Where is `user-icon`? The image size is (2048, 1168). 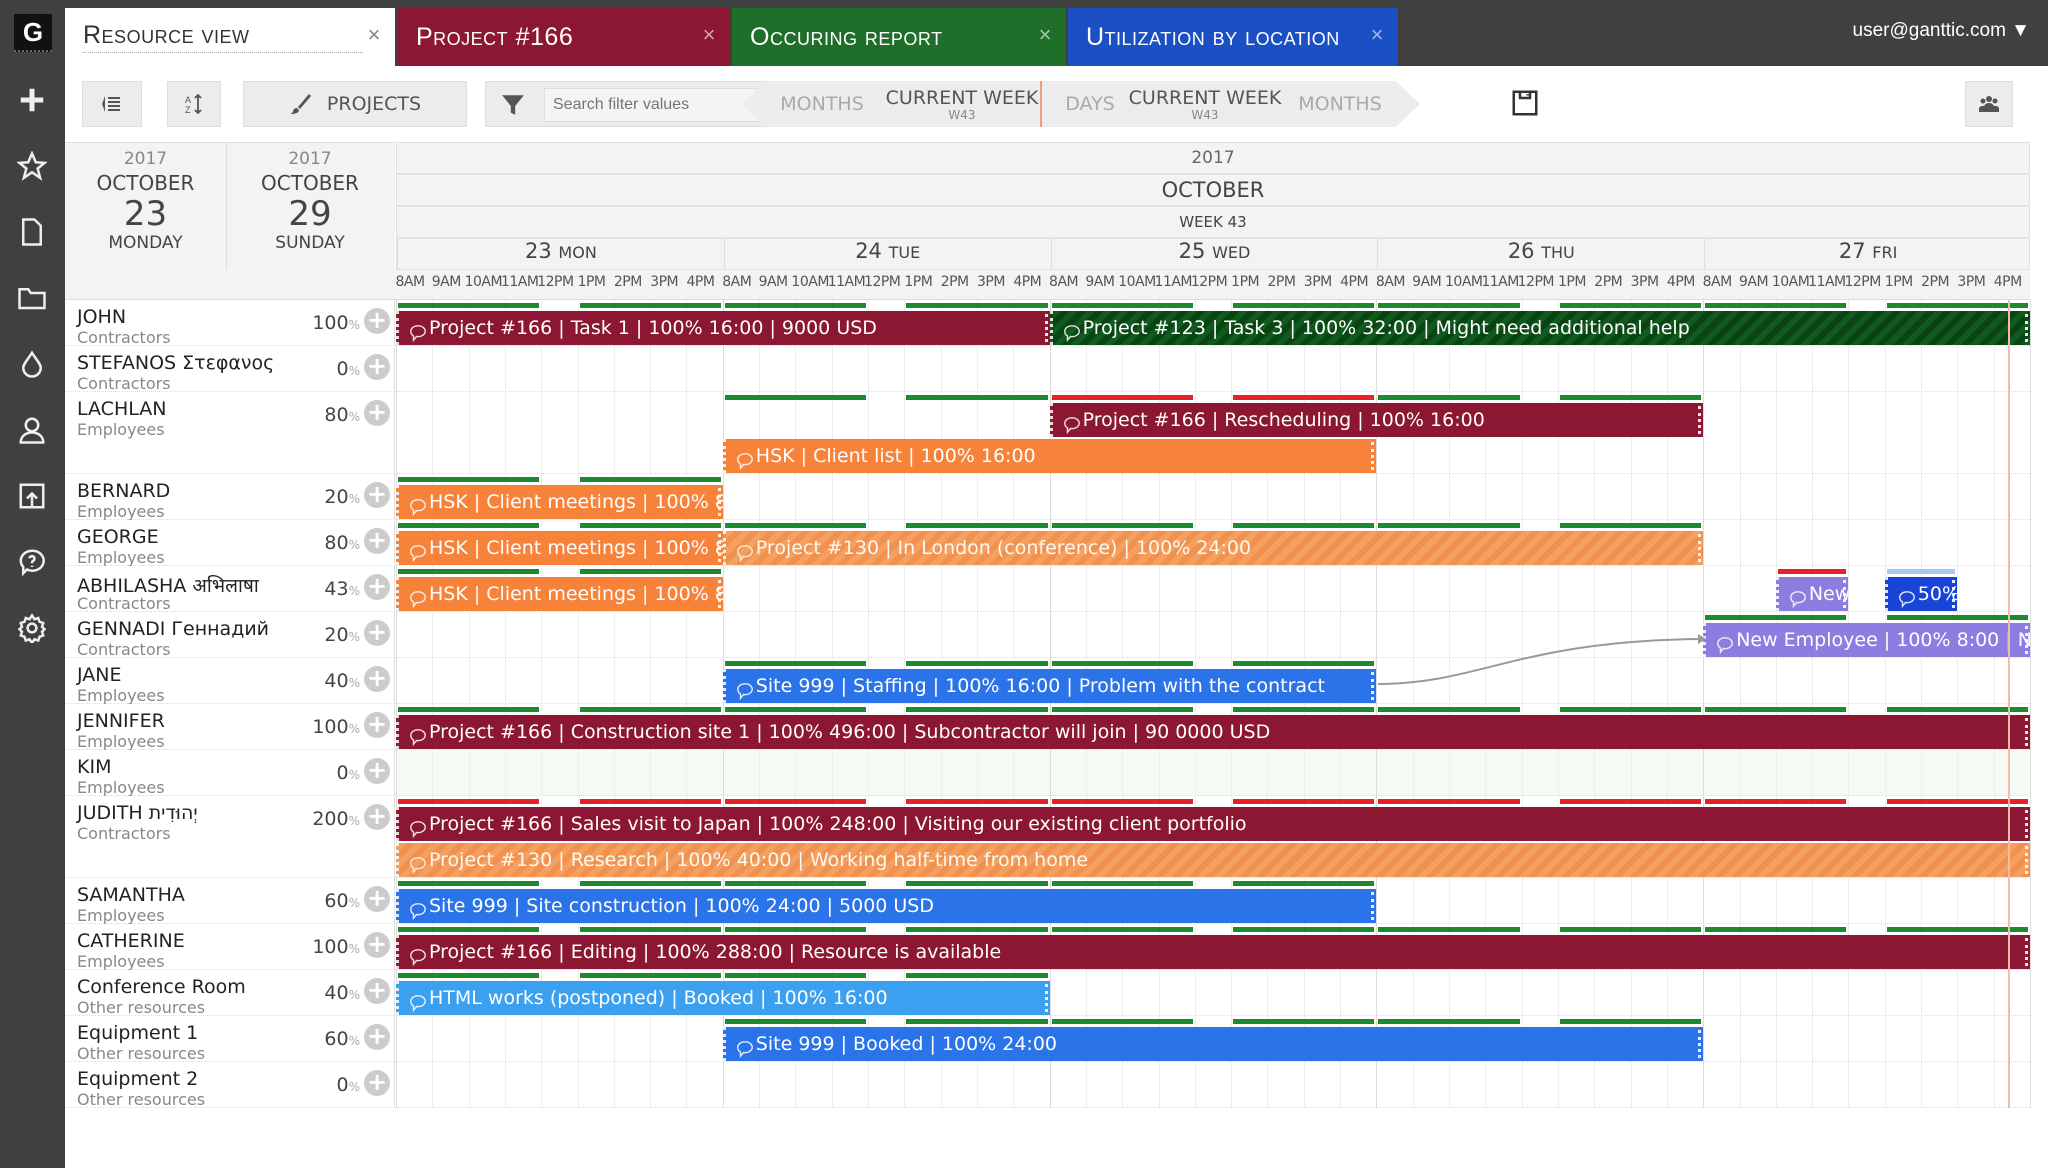
user-icon is located at coordinates (32, 430).